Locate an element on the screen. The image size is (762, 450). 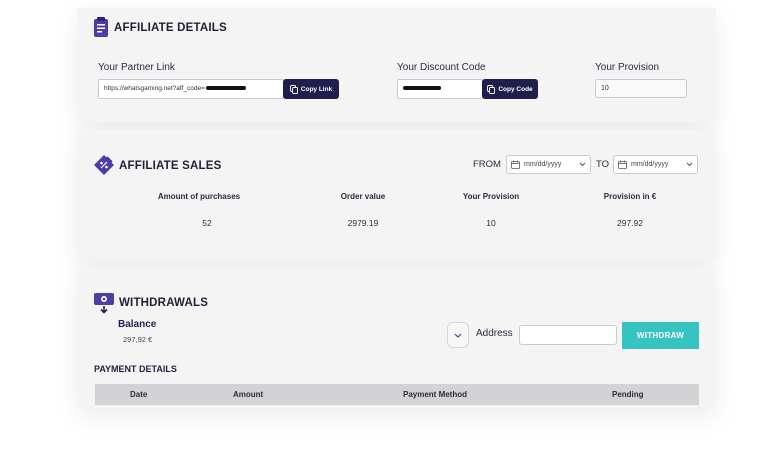
date-from-input: mm/dd/yyyy is located at coordinates (548, 164).